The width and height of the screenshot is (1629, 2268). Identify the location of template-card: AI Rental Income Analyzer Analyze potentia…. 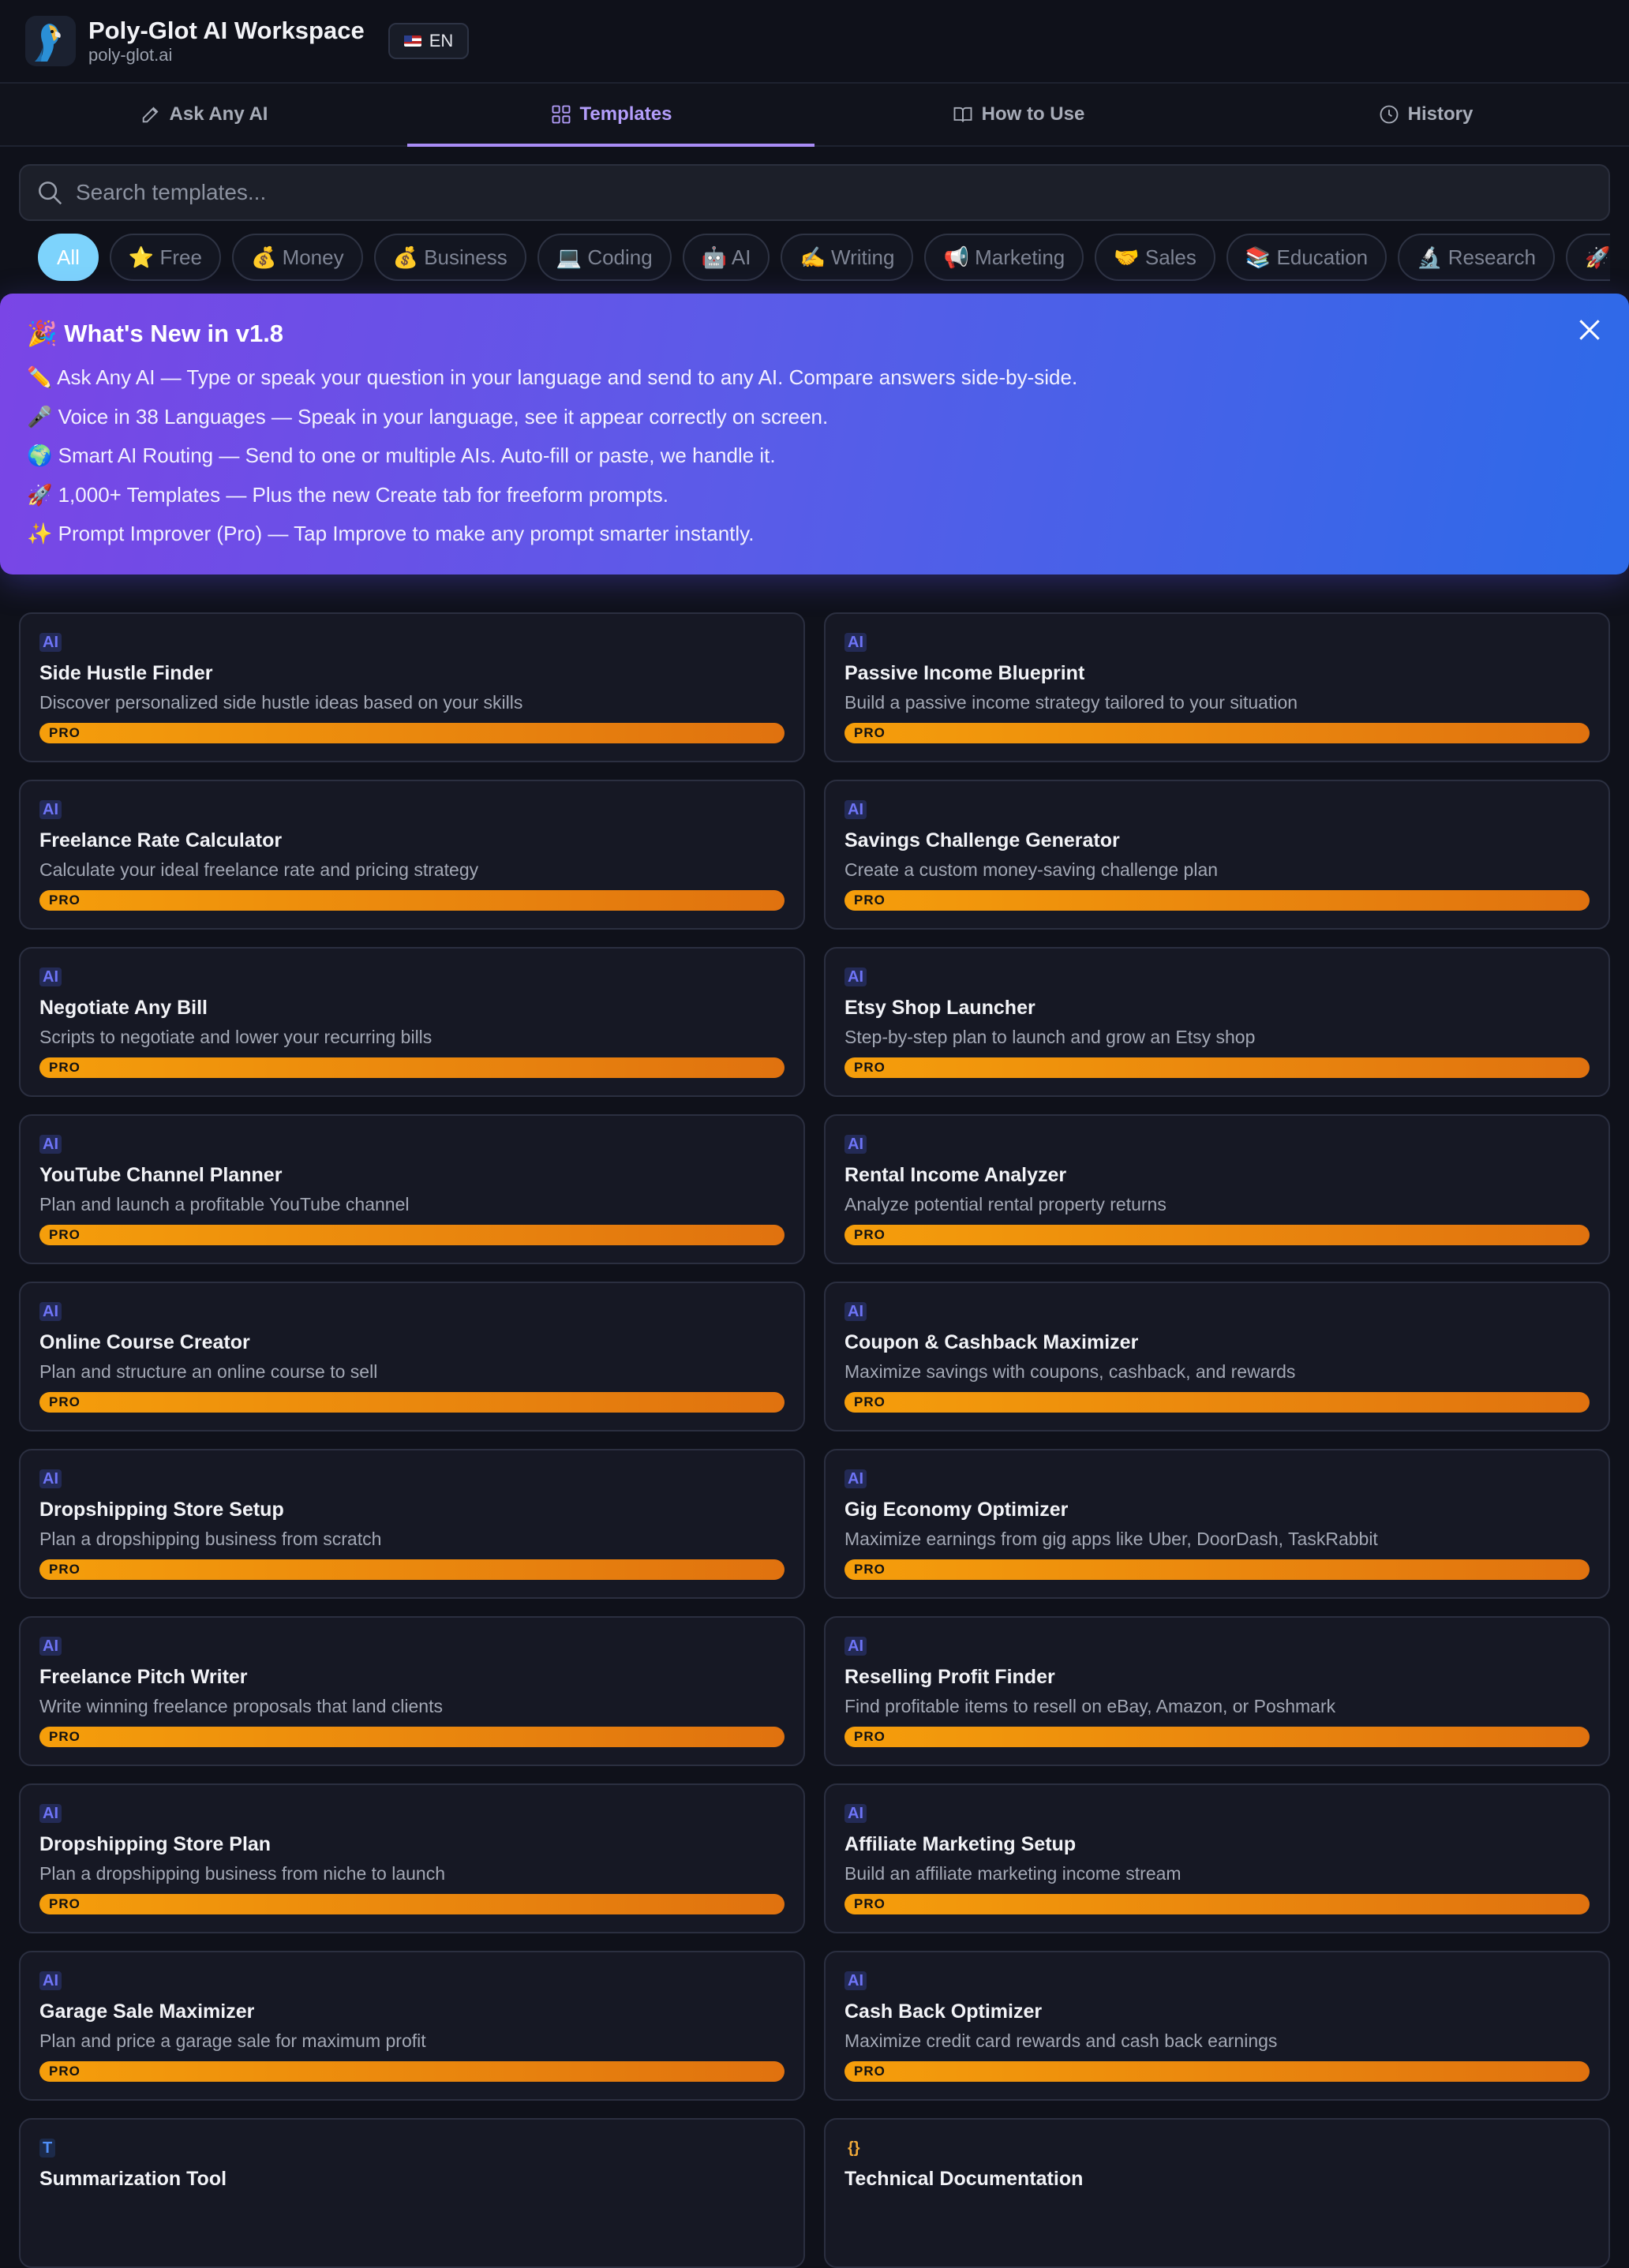
(1217, 1189).